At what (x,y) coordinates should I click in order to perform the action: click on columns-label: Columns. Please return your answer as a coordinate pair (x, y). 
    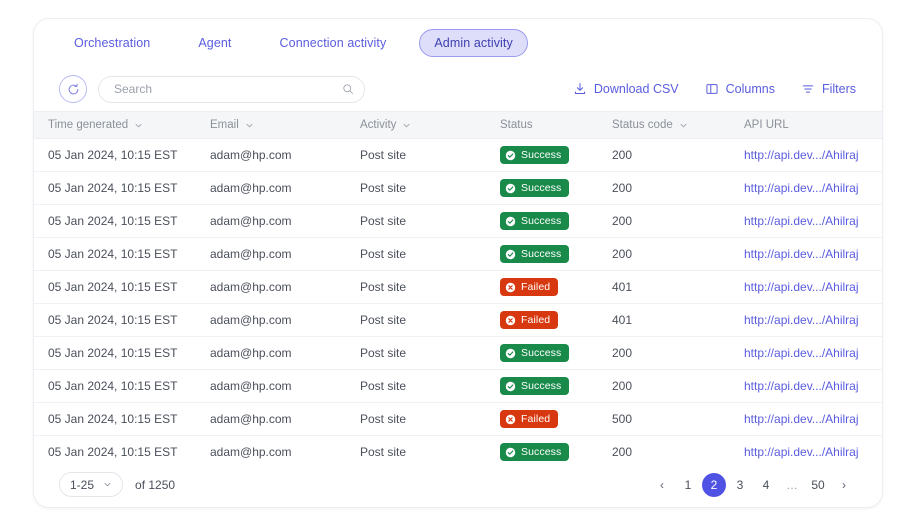
    Looking at the image, I should click on (750, 89).